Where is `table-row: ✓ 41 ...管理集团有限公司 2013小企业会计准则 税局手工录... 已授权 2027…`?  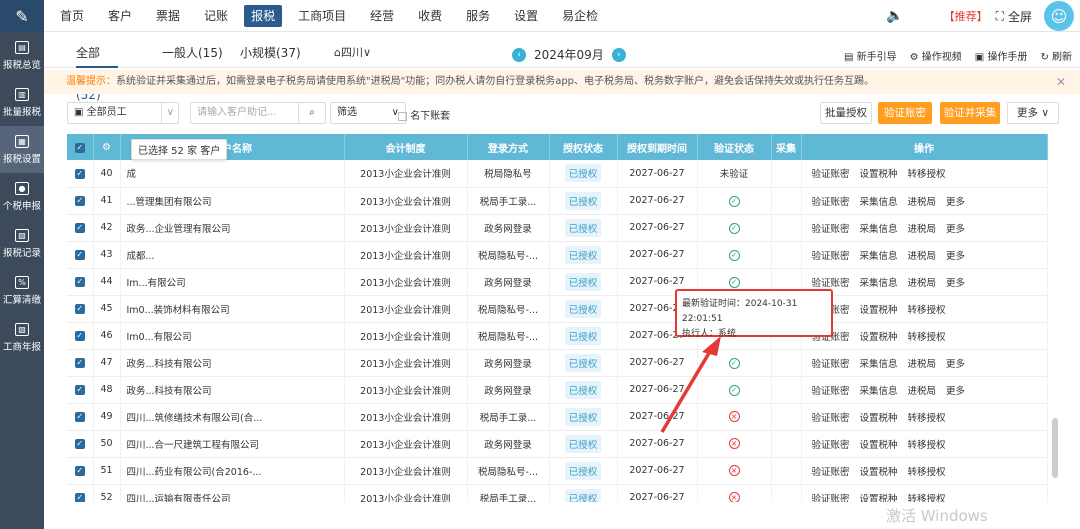
table-row: ✓ 41 ...管理集团有限公司 2013小企业会计准则 税局手工录... 已授权 2027… is located at coordinates (557, 201).